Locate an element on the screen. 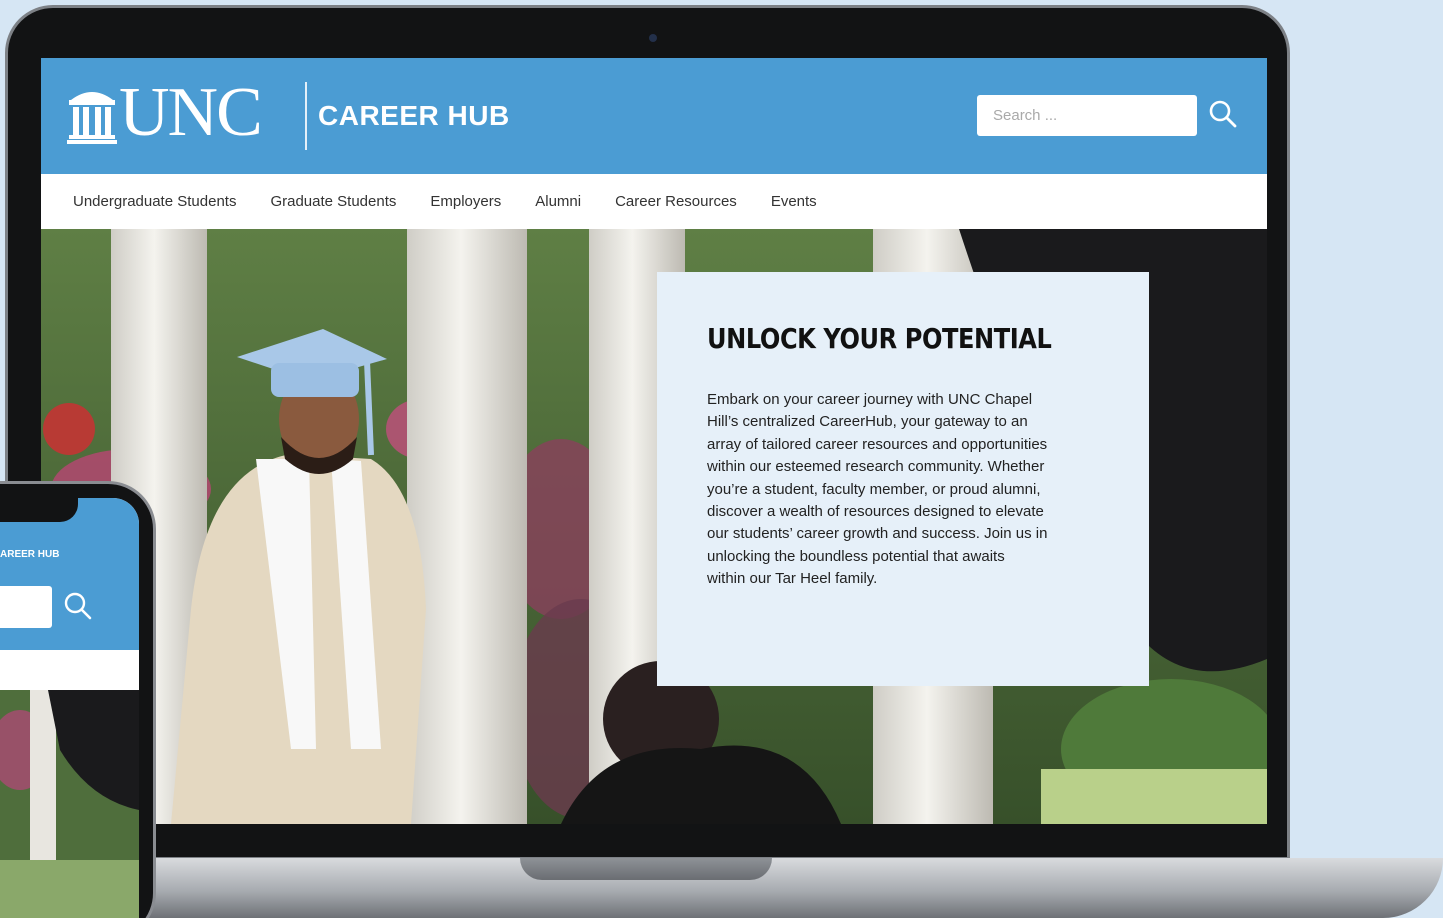  hero-body-line: within our Tar Heel family. is located at coordinates (792, 579).